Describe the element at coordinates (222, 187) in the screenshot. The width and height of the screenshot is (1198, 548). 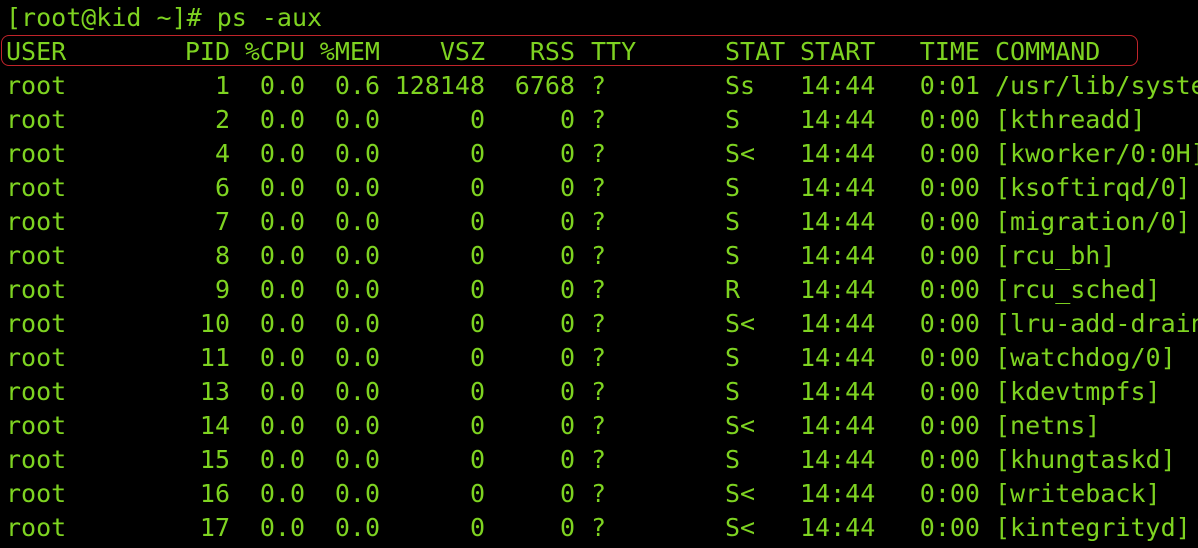
I see `cell-pid: 6` at that location.